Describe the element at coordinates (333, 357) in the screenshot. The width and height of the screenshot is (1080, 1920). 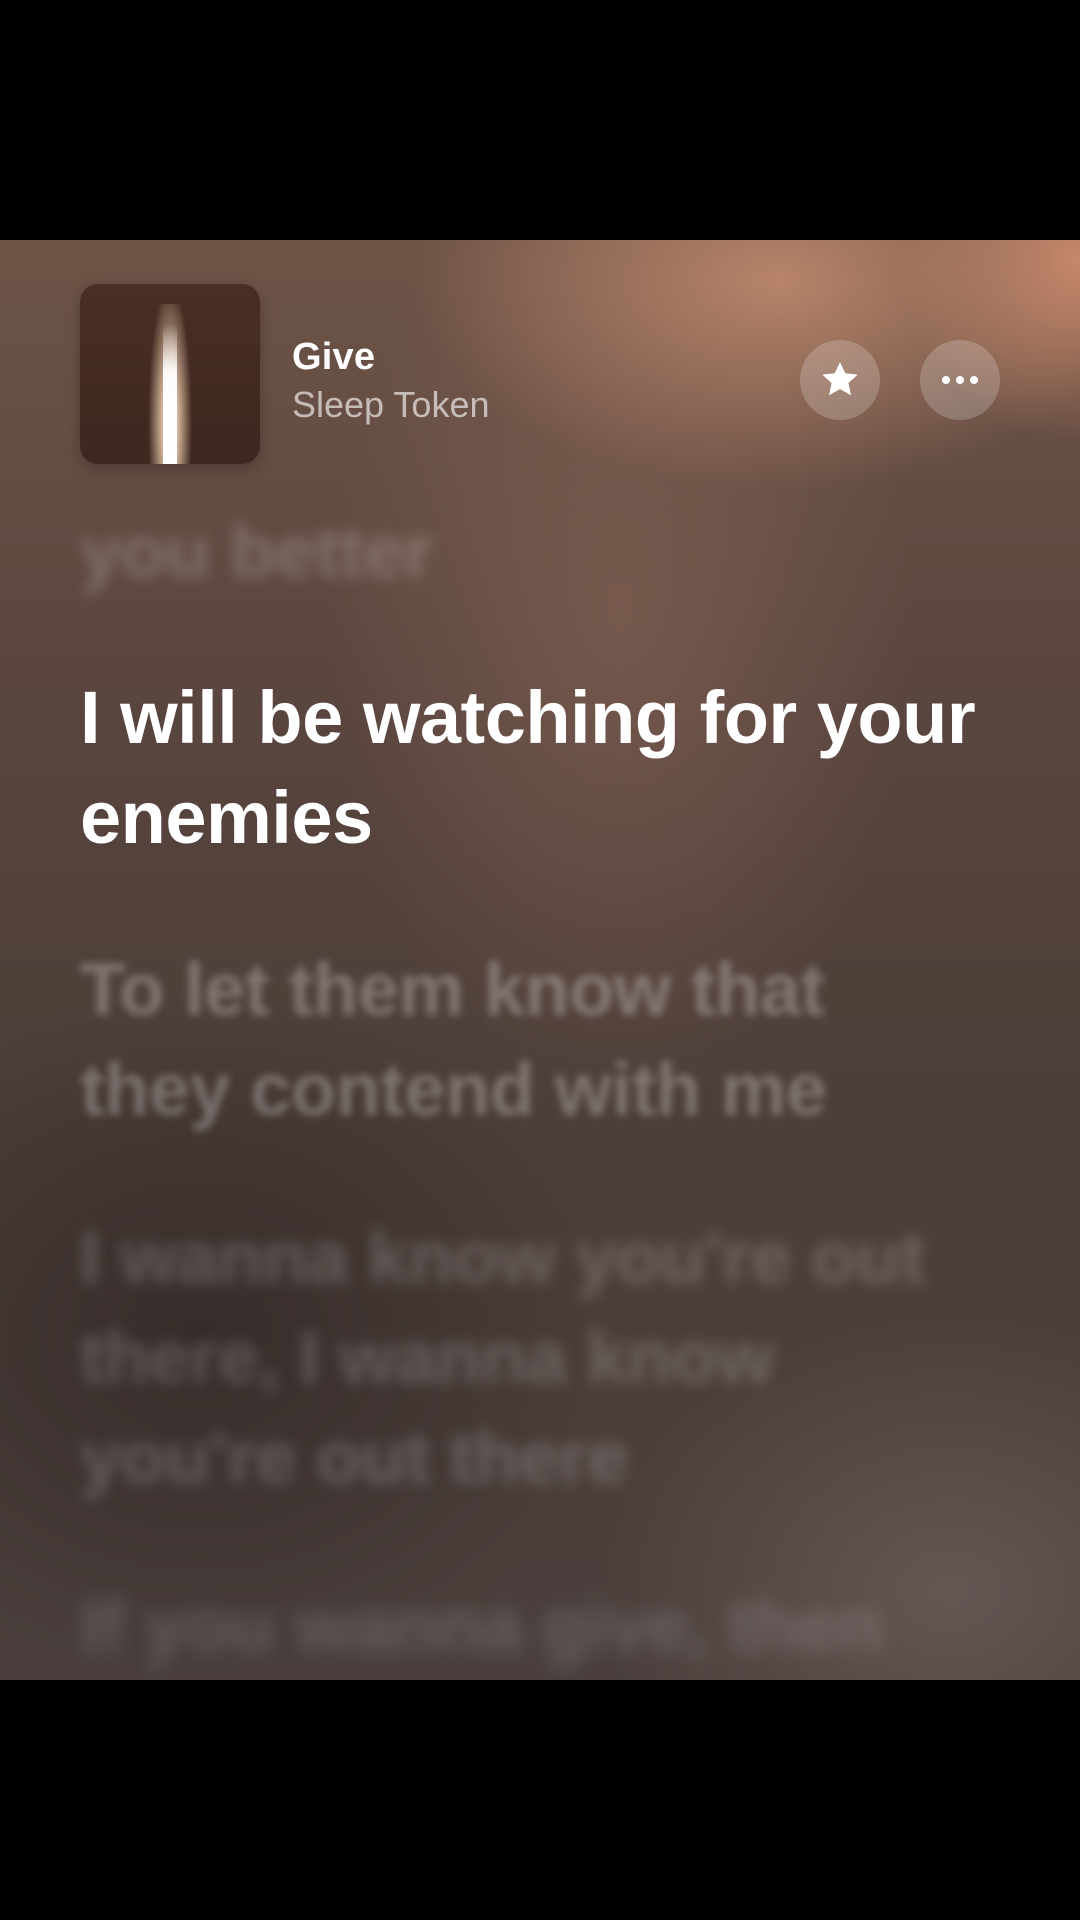
I see `track-title: Give` at that location.